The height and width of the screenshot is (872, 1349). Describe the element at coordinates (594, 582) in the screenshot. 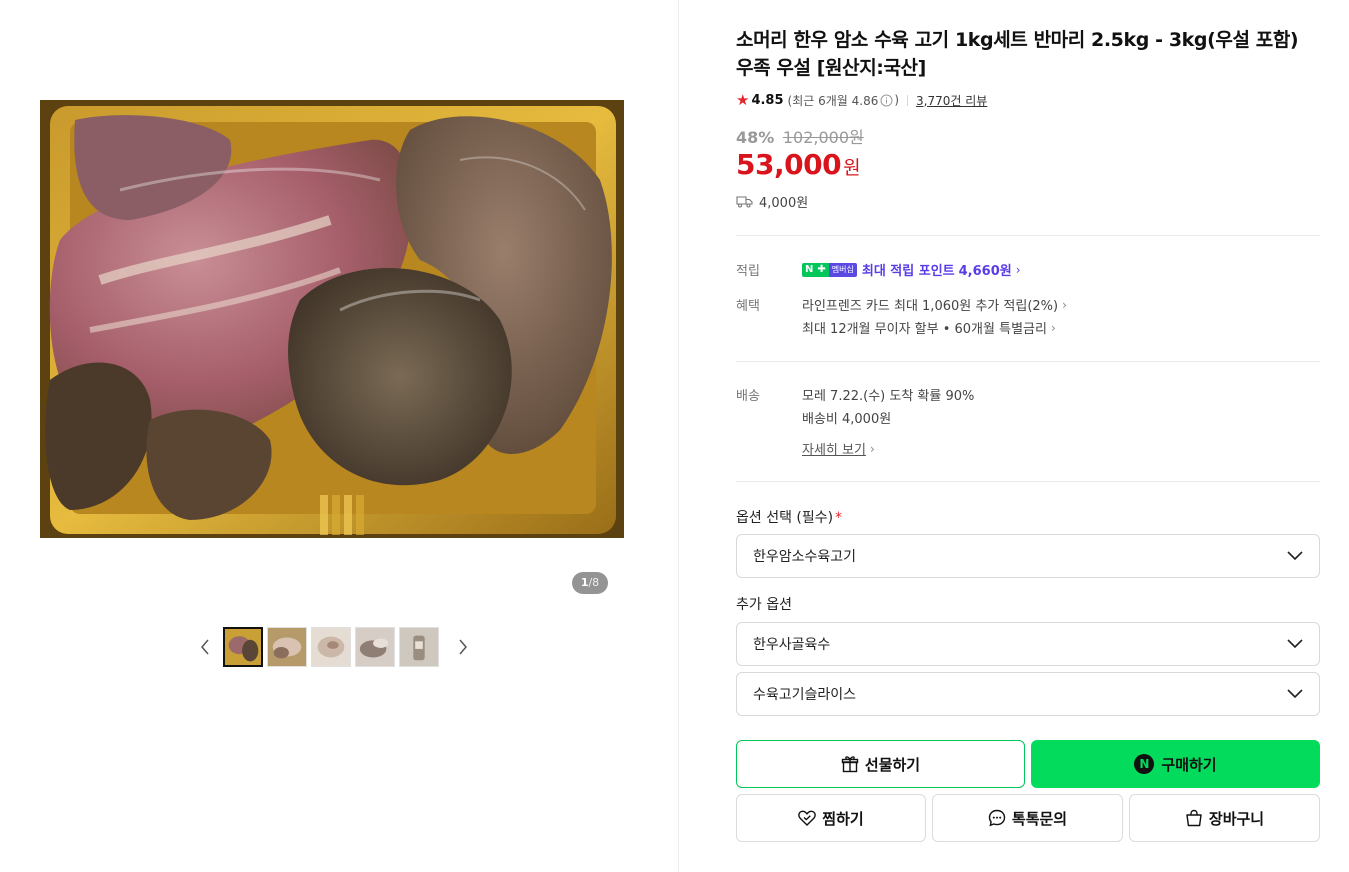

I see `counter-total: /8` at that location.